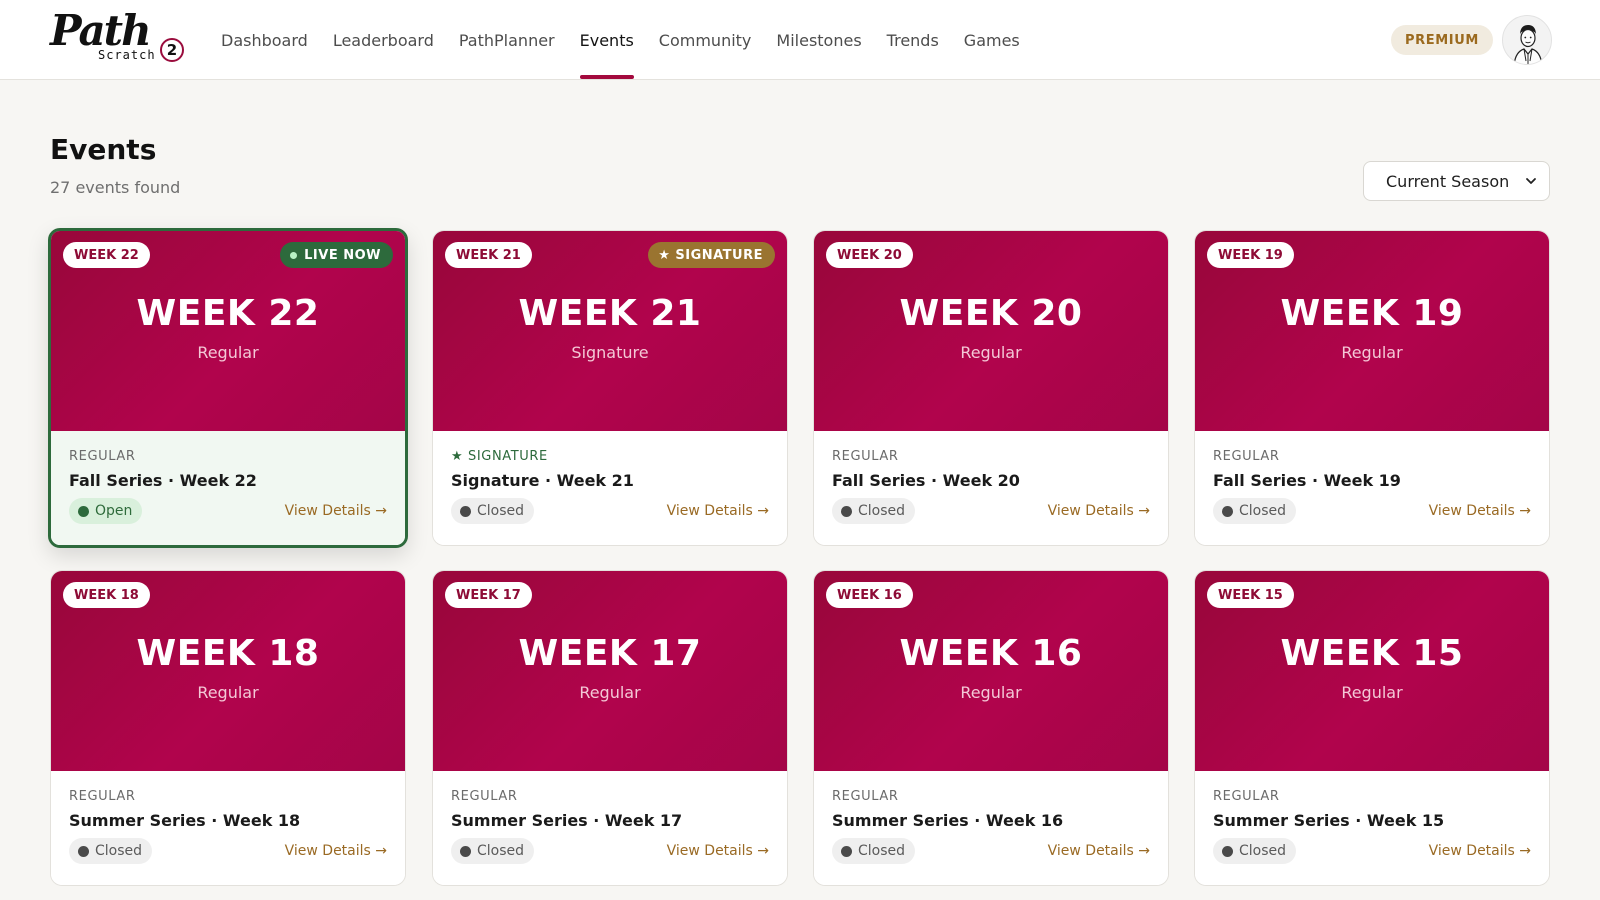 The image size is (1600, 900). I want to click on nav-trends: Trends, so click(913, 40).